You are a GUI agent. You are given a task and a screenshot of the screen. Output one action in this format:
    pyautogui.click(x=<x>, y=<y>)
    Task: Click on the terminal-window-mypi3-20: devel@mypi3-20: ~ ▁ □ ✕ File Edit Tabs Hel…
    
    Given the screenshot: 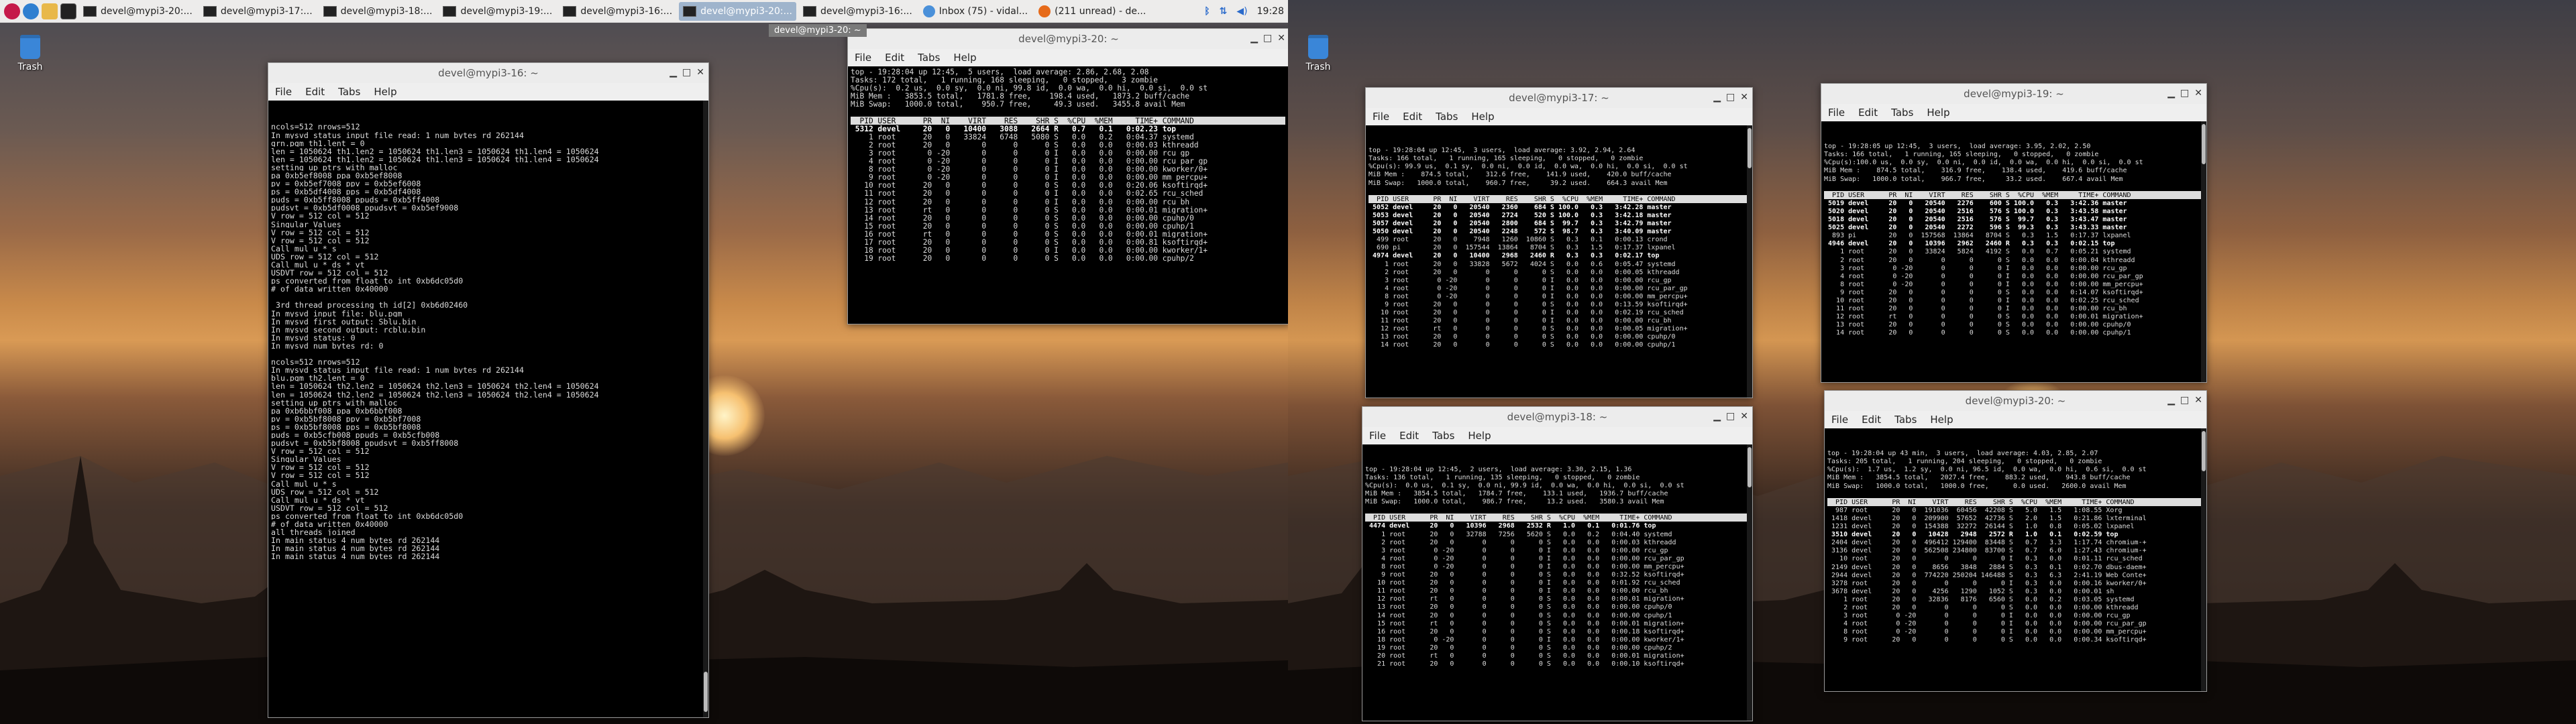 What is the action you would take?
    pyautogui.click(x=2015, y=541)
    